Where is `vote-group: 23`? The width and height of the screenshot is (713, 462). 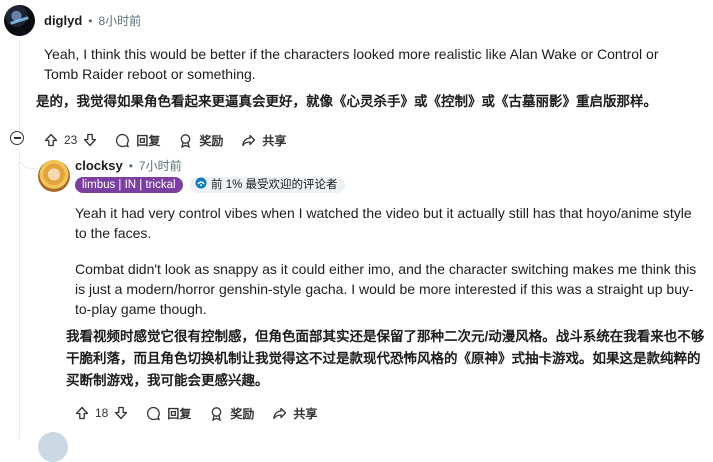 vote-group: 23 is located at coordinates (70, 140).